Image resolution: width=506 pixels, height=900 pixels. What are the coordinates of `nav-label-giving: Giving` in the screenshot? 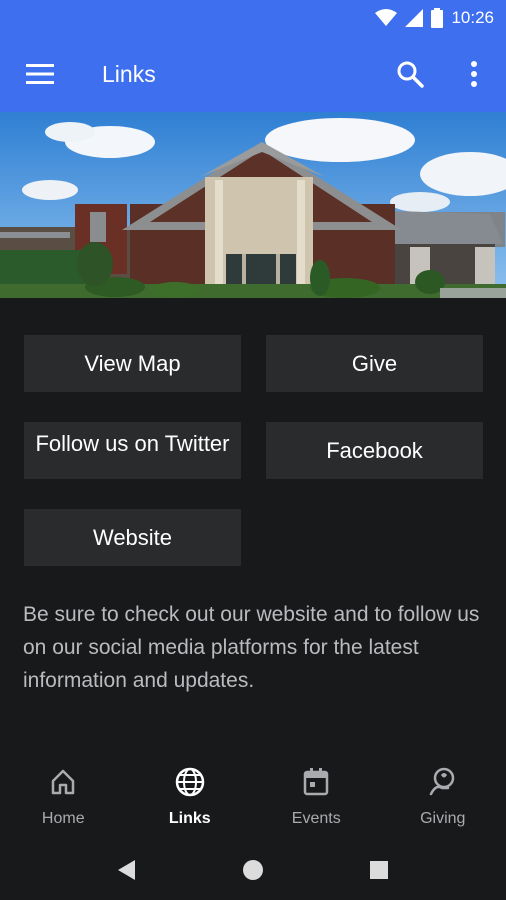 It's located at (443, 818).